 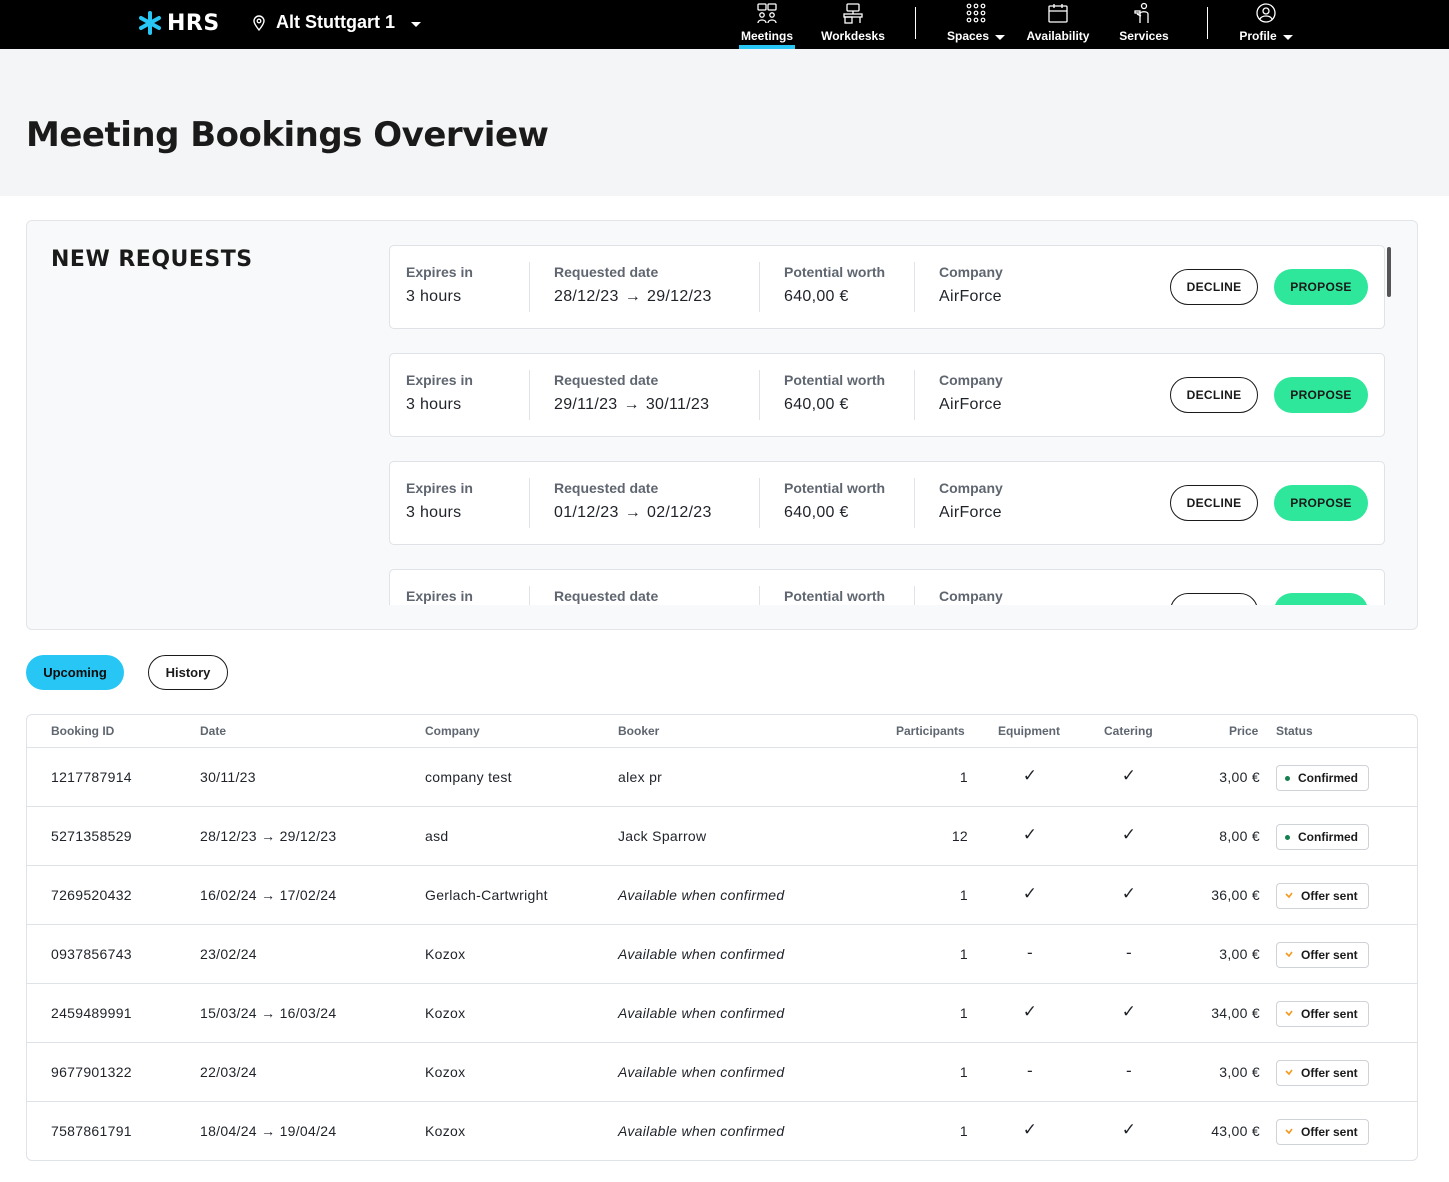 What do you see at coordinates (1389, 272) in the screenshot?
I see `requests-scrollbar` at bounding box center [1389, 272].